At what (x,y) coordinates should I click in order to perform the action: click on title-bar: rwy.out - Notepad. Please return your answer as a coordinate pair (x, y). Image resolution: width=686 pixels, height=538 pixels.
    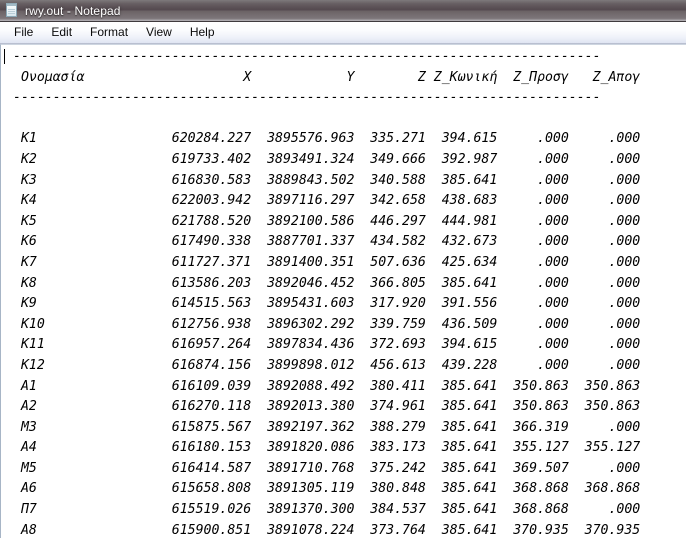
    Looking at the image, I should click on (343, 11).